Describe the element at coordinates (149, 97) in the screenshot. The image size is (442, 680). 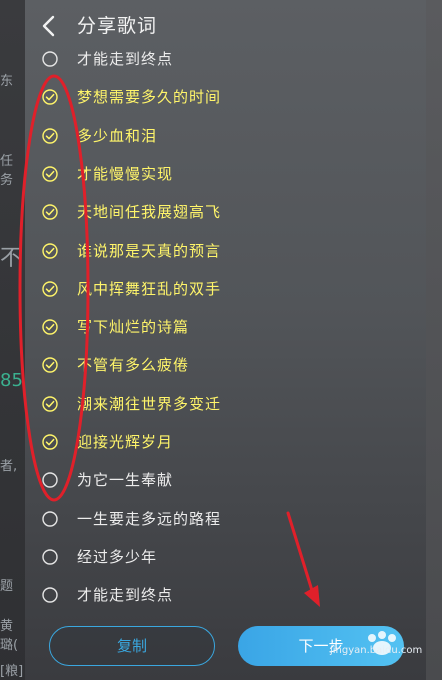
I see `lyric-text: 梦想需要多久的时间` at that location.